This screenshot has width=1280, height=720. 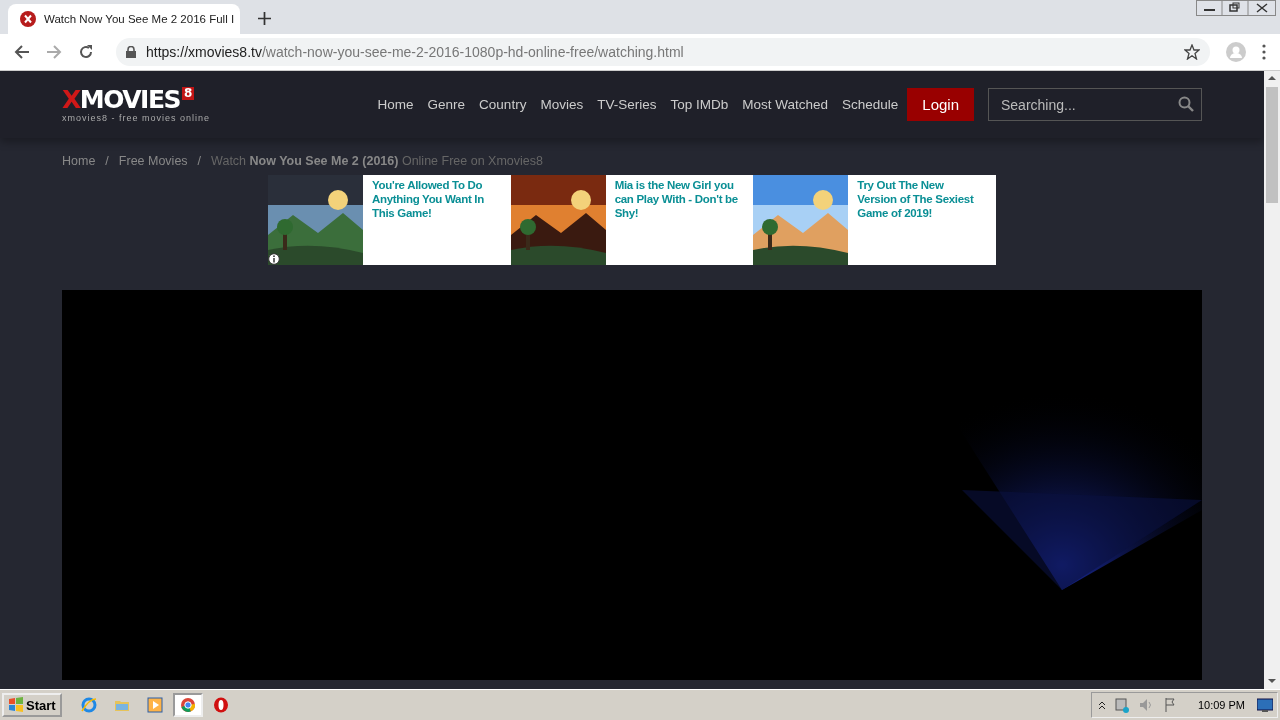 What do you see at coordinates (274, 259) in the screenshot?
I see `info-icon` at bounding box center [274, 259].